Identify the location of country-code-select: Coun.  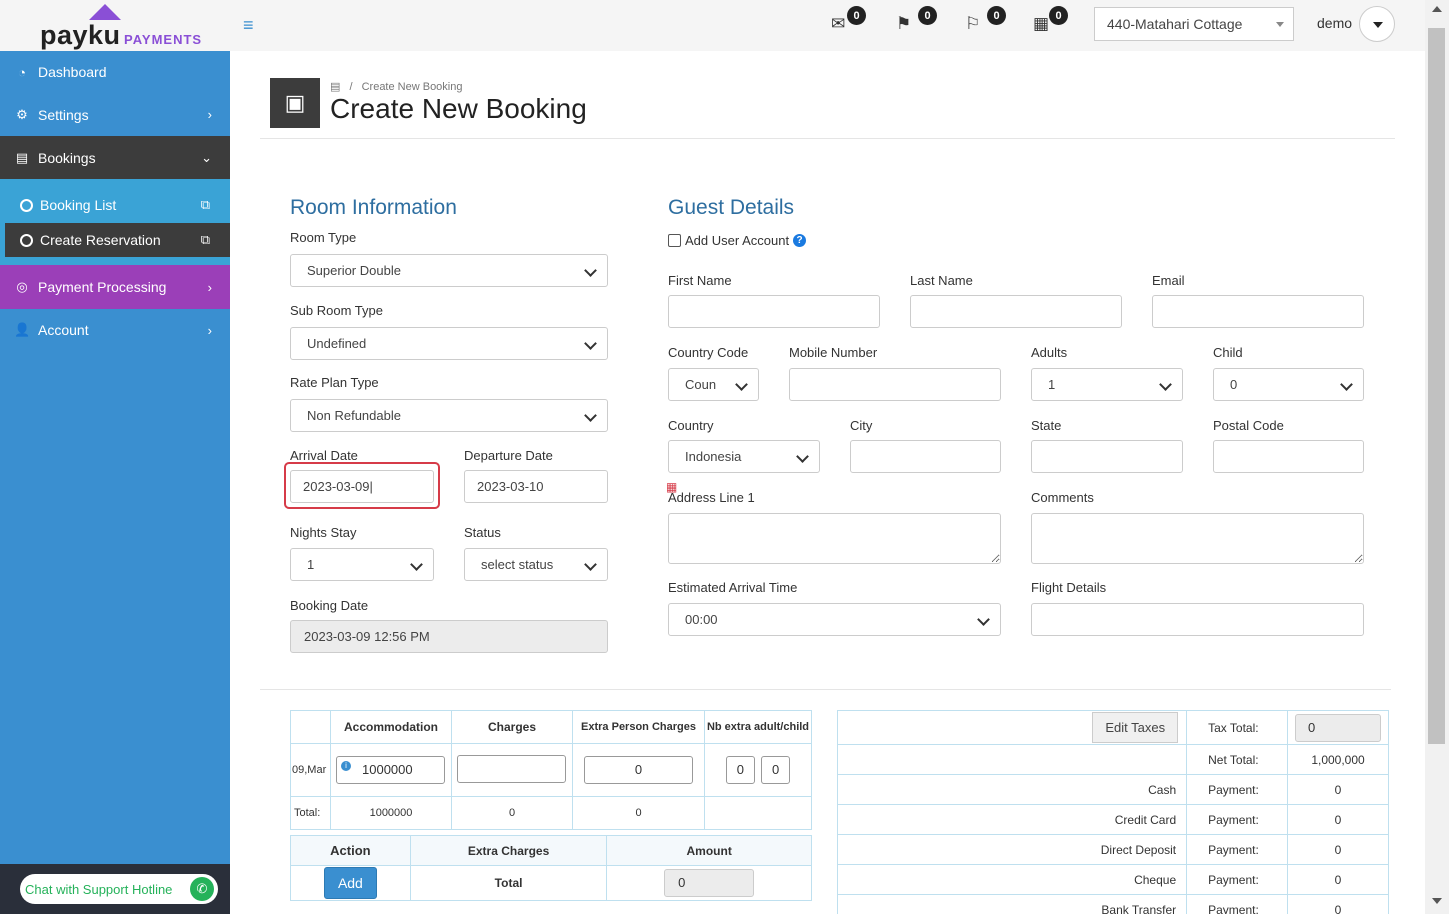
(713, 384).